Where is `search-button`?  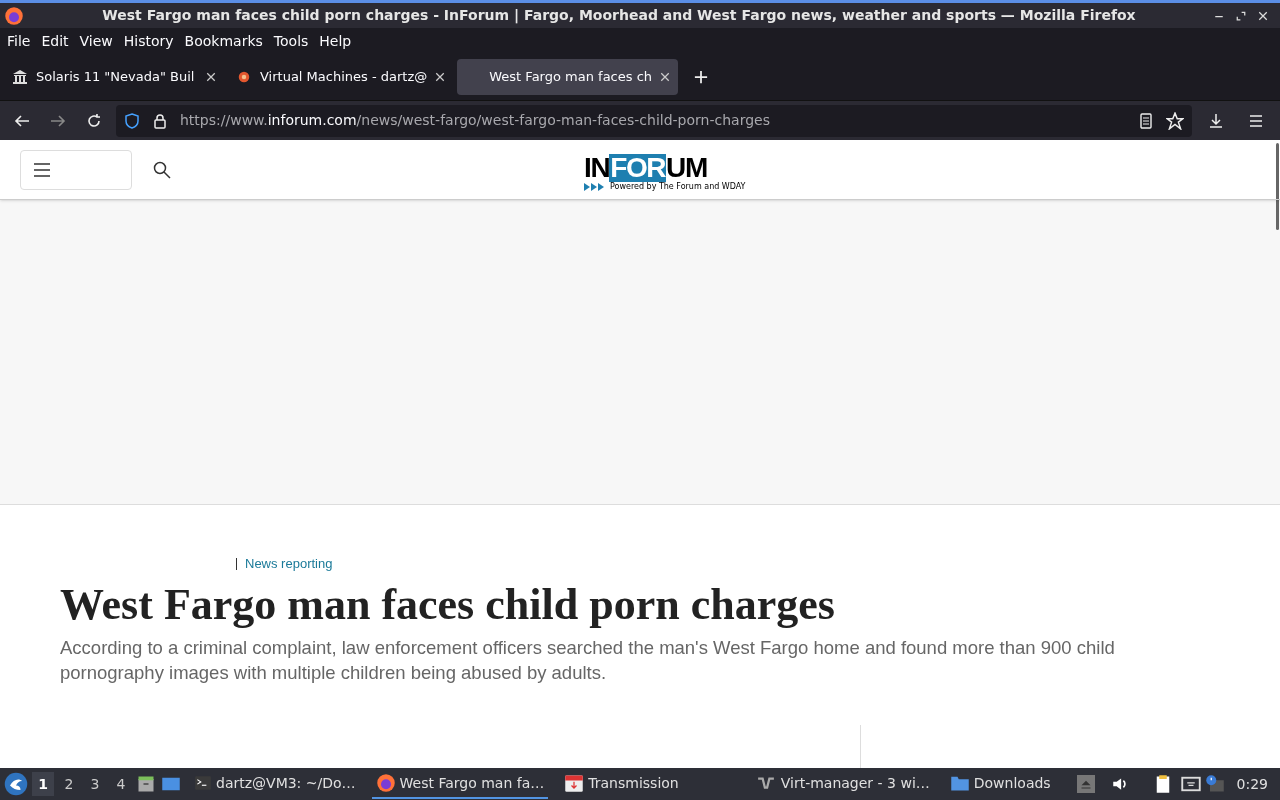 search-button is located at coordinates (162, 169).